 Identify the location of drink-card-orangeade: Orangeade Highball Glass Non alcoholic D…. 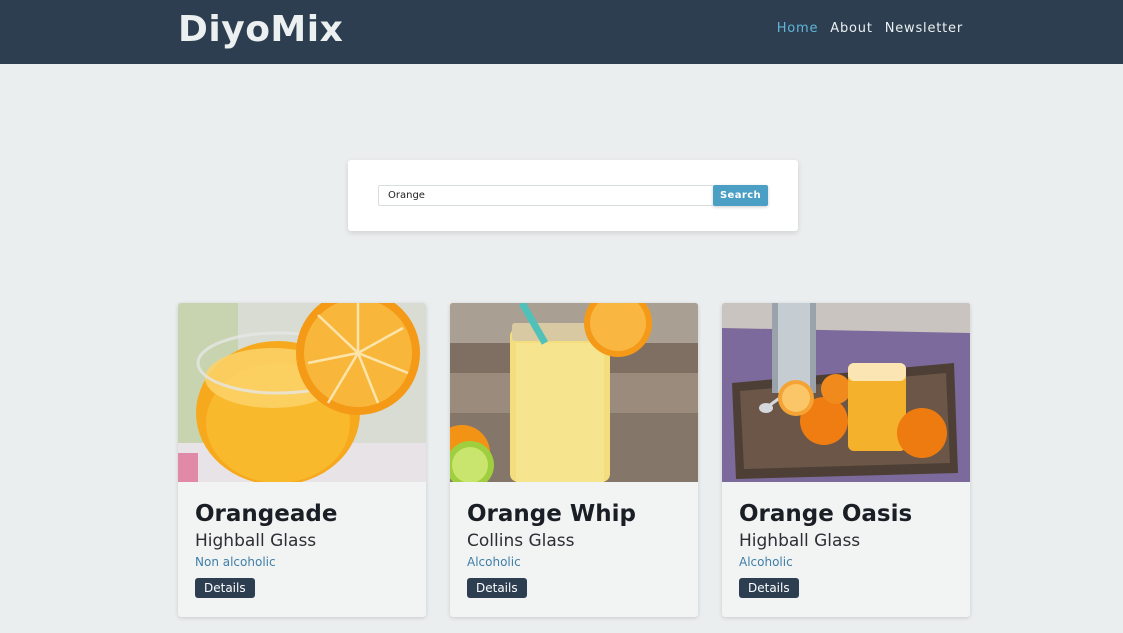
(302, 460).